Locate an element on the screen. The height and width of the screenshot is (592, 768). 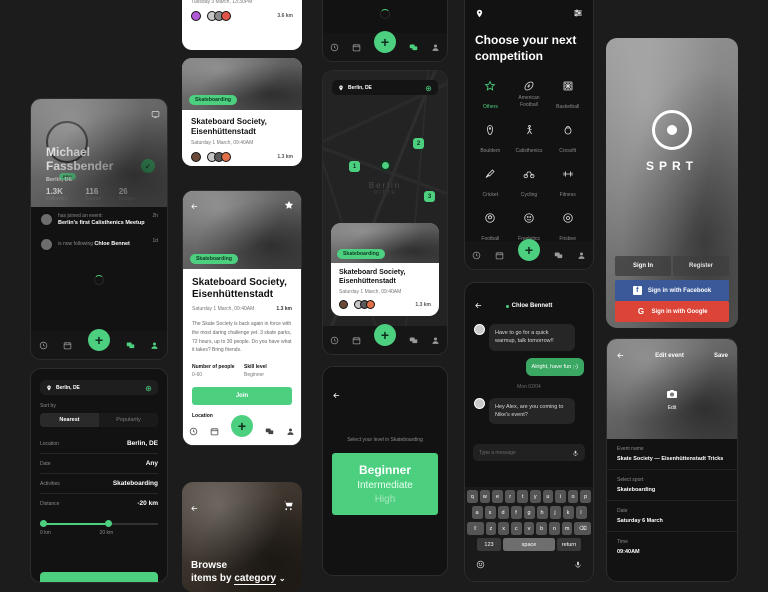
key: h is located at coordinates (542, 512).